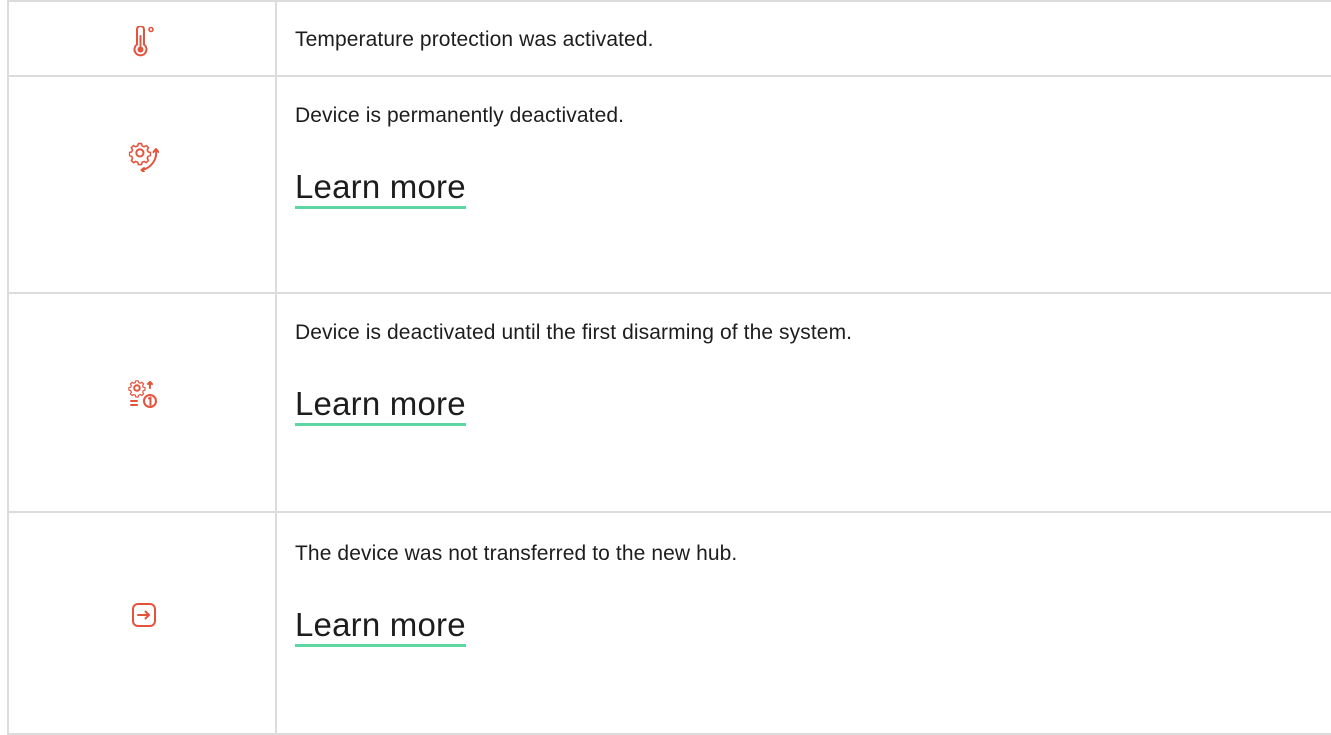 This screenshot has width=1331, height=735. Describe the element at coordinates (474, 39) in the screenshot. I see `row-description: Temperature protection was activated.` at that location.